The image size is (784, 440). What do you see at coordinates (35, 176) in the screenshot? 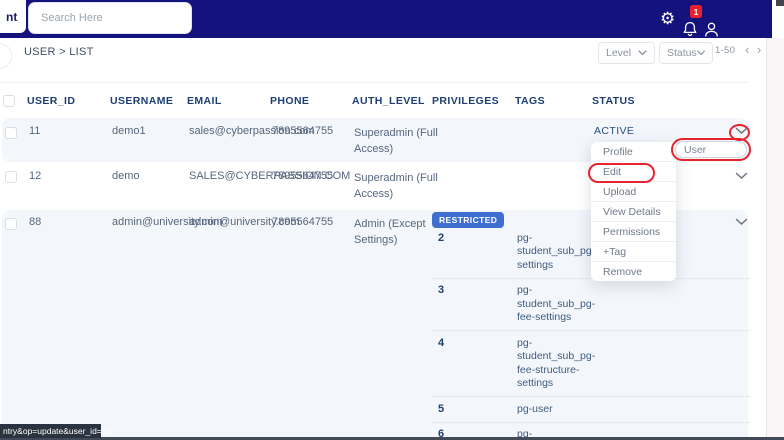
I see `cell-user-id: 12` at bounding box center [35, 176].